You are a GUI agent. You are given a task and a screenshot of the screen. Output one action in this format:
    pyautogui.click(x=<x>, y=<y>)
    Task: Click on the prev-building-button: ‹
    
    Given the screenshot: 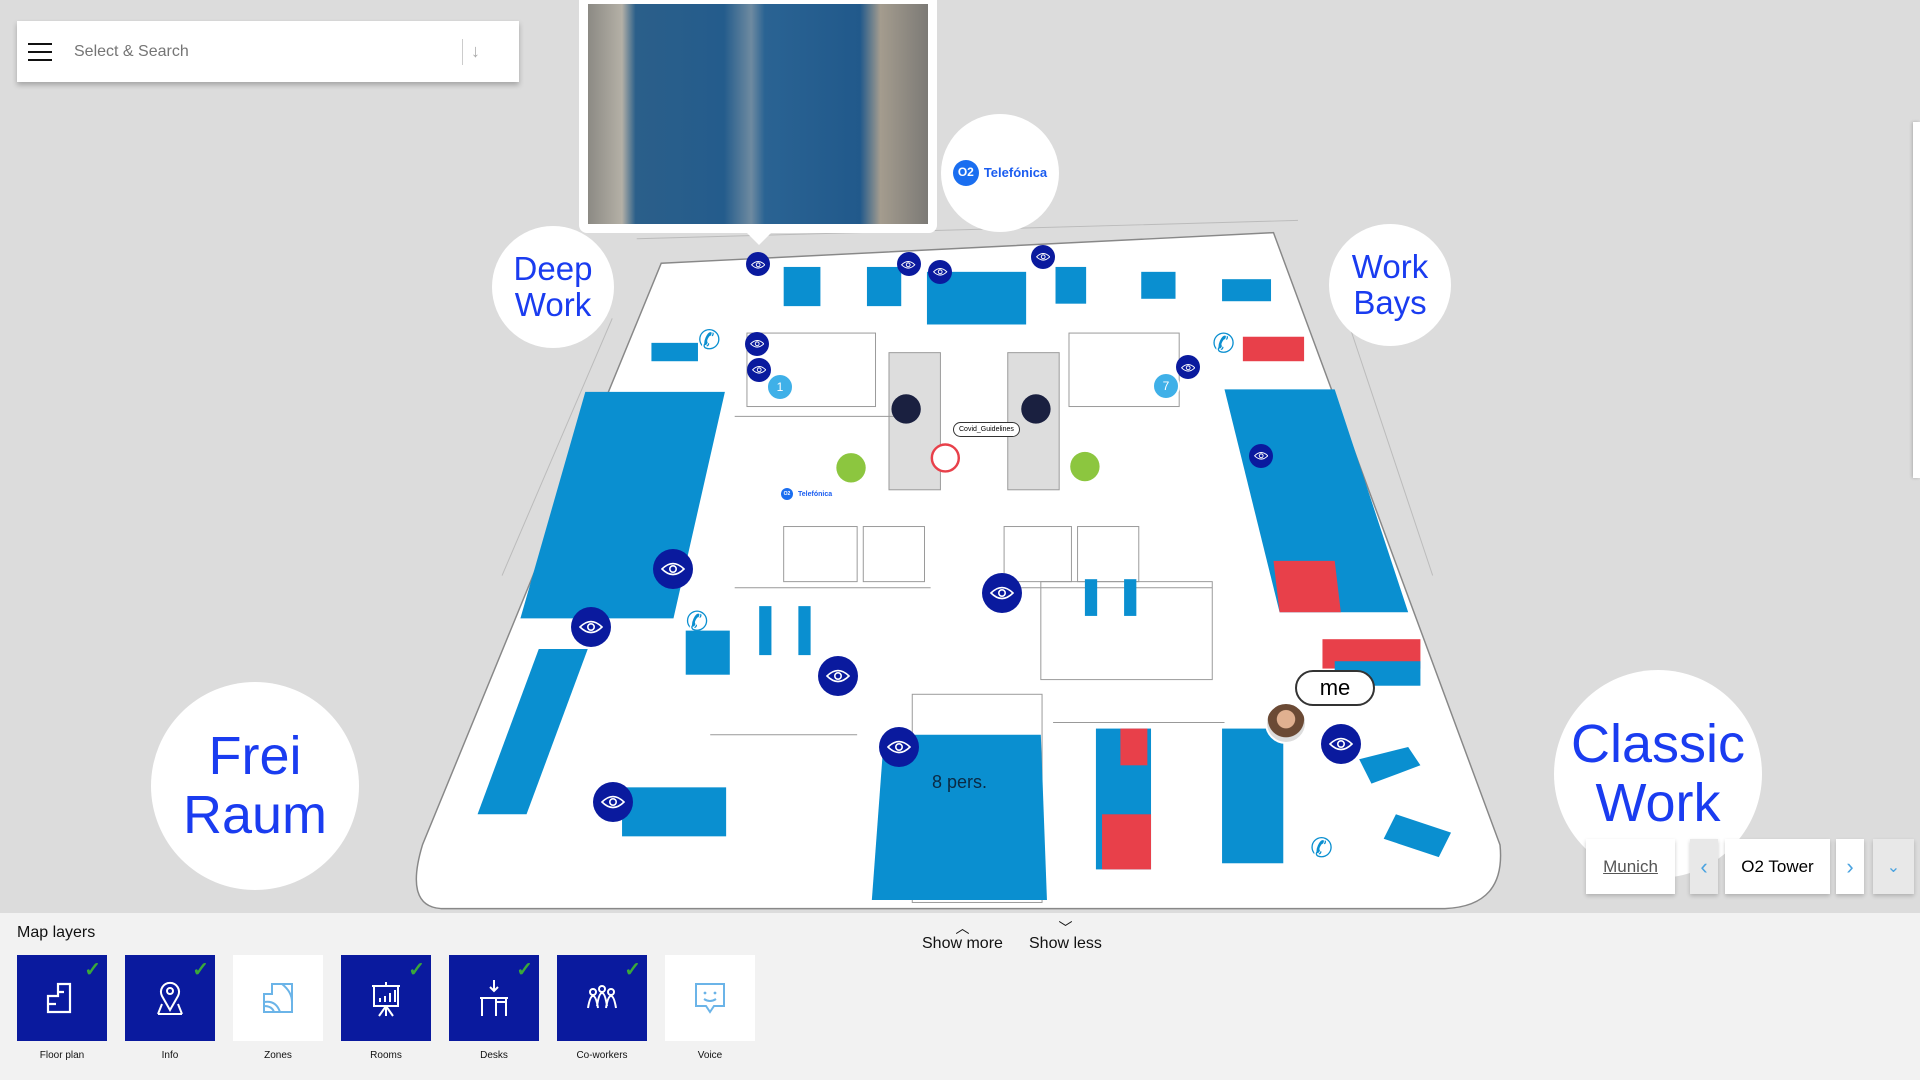 What is the action you would take?
    pyautogui.click(x=1704, y=866)
    